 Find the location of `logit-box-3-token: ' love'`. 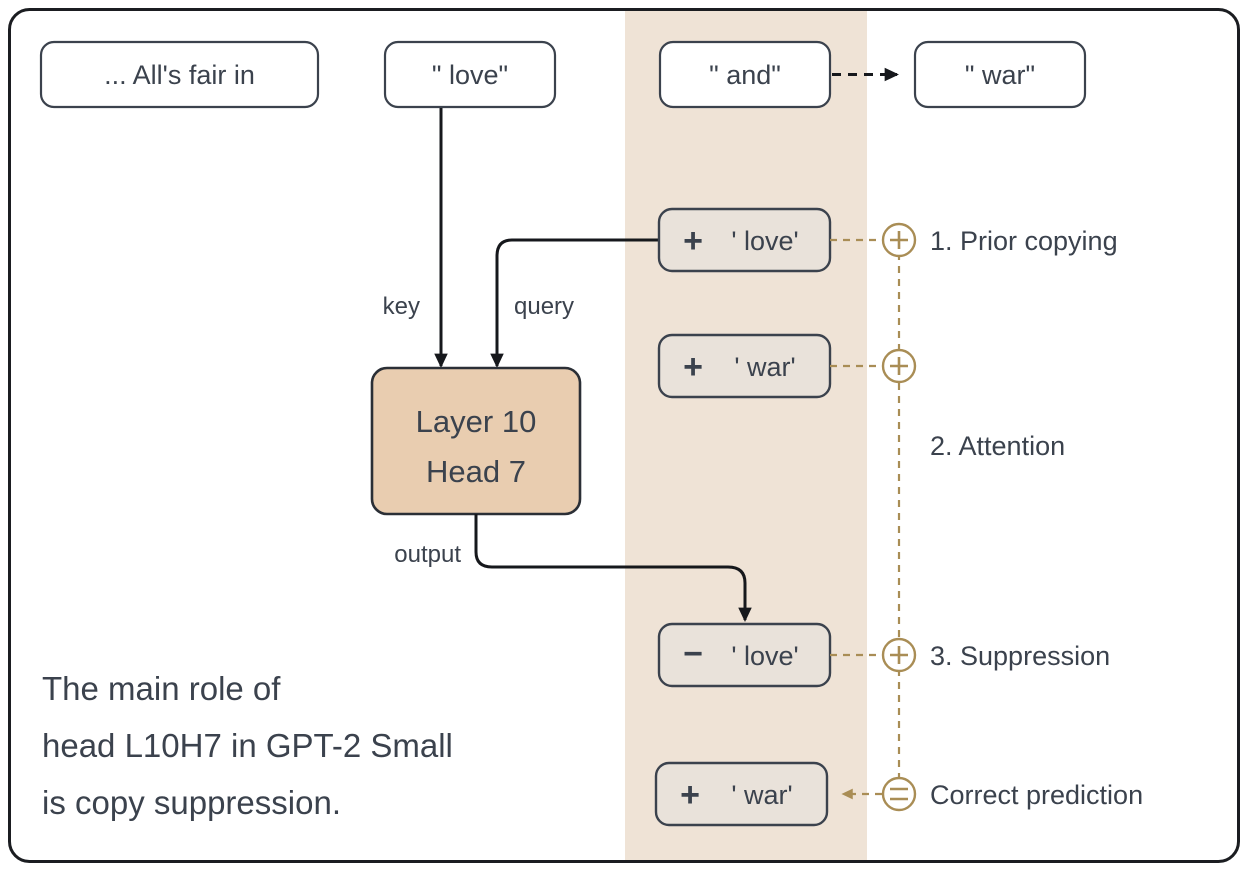

logit-box-3-token: ' love' is located at coordinates (764, 656).